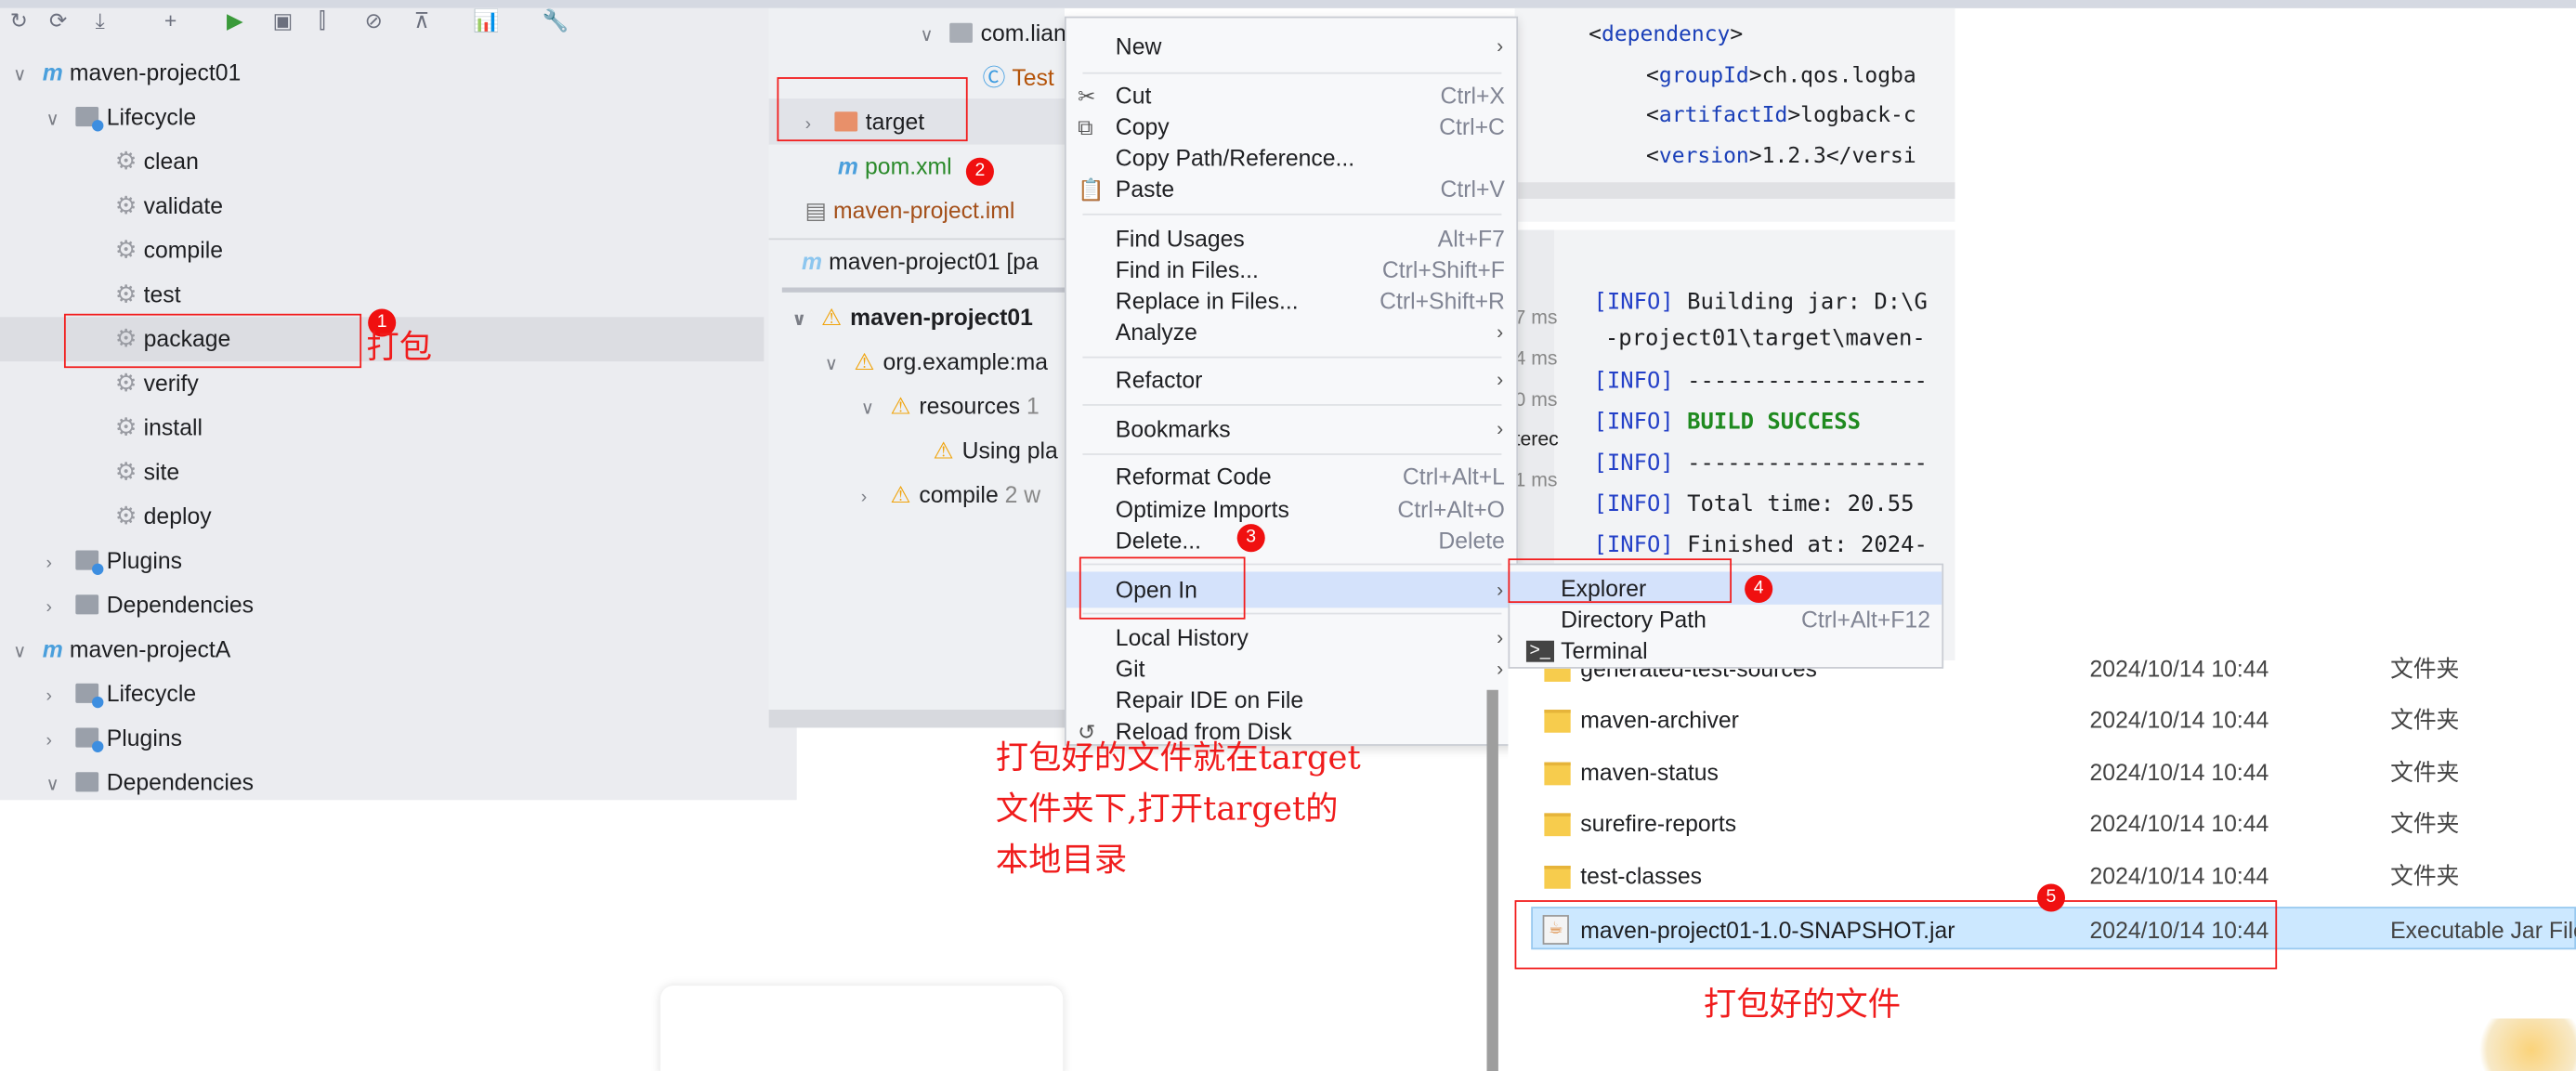 This screenshot has width=2576, height=1071. I want to click on build-node-warning: ⚠ Using pla, so click(996, 451).